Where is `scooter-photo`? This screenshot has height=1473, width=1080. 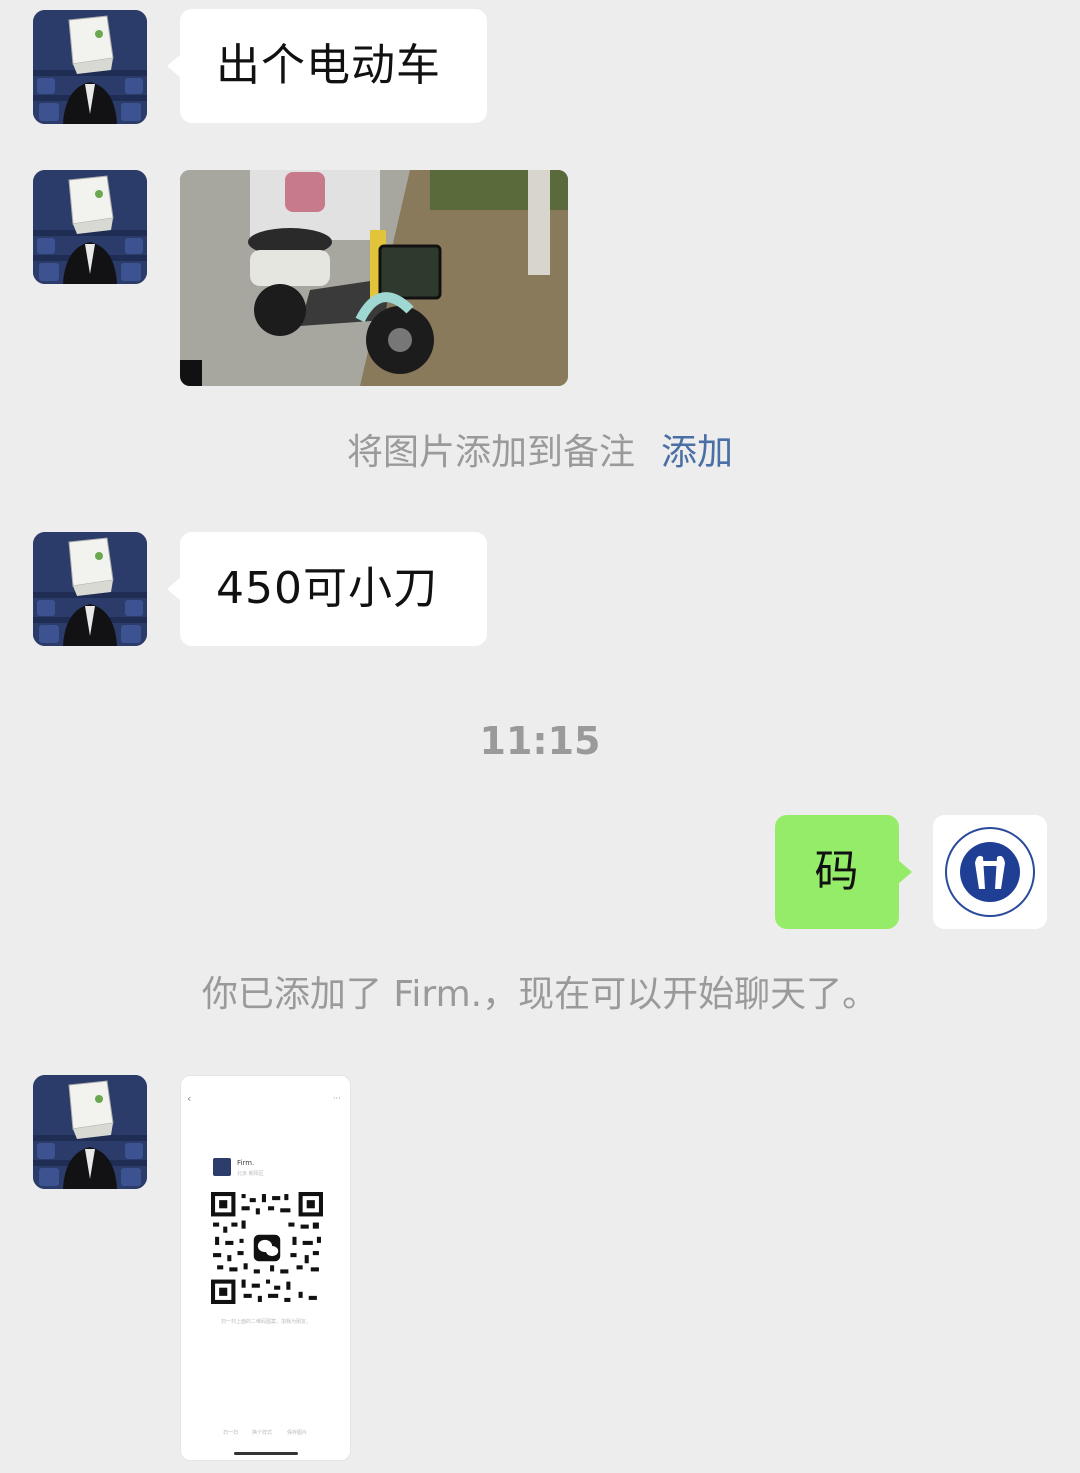 scooter-photo is located at coordinates (374, 278).